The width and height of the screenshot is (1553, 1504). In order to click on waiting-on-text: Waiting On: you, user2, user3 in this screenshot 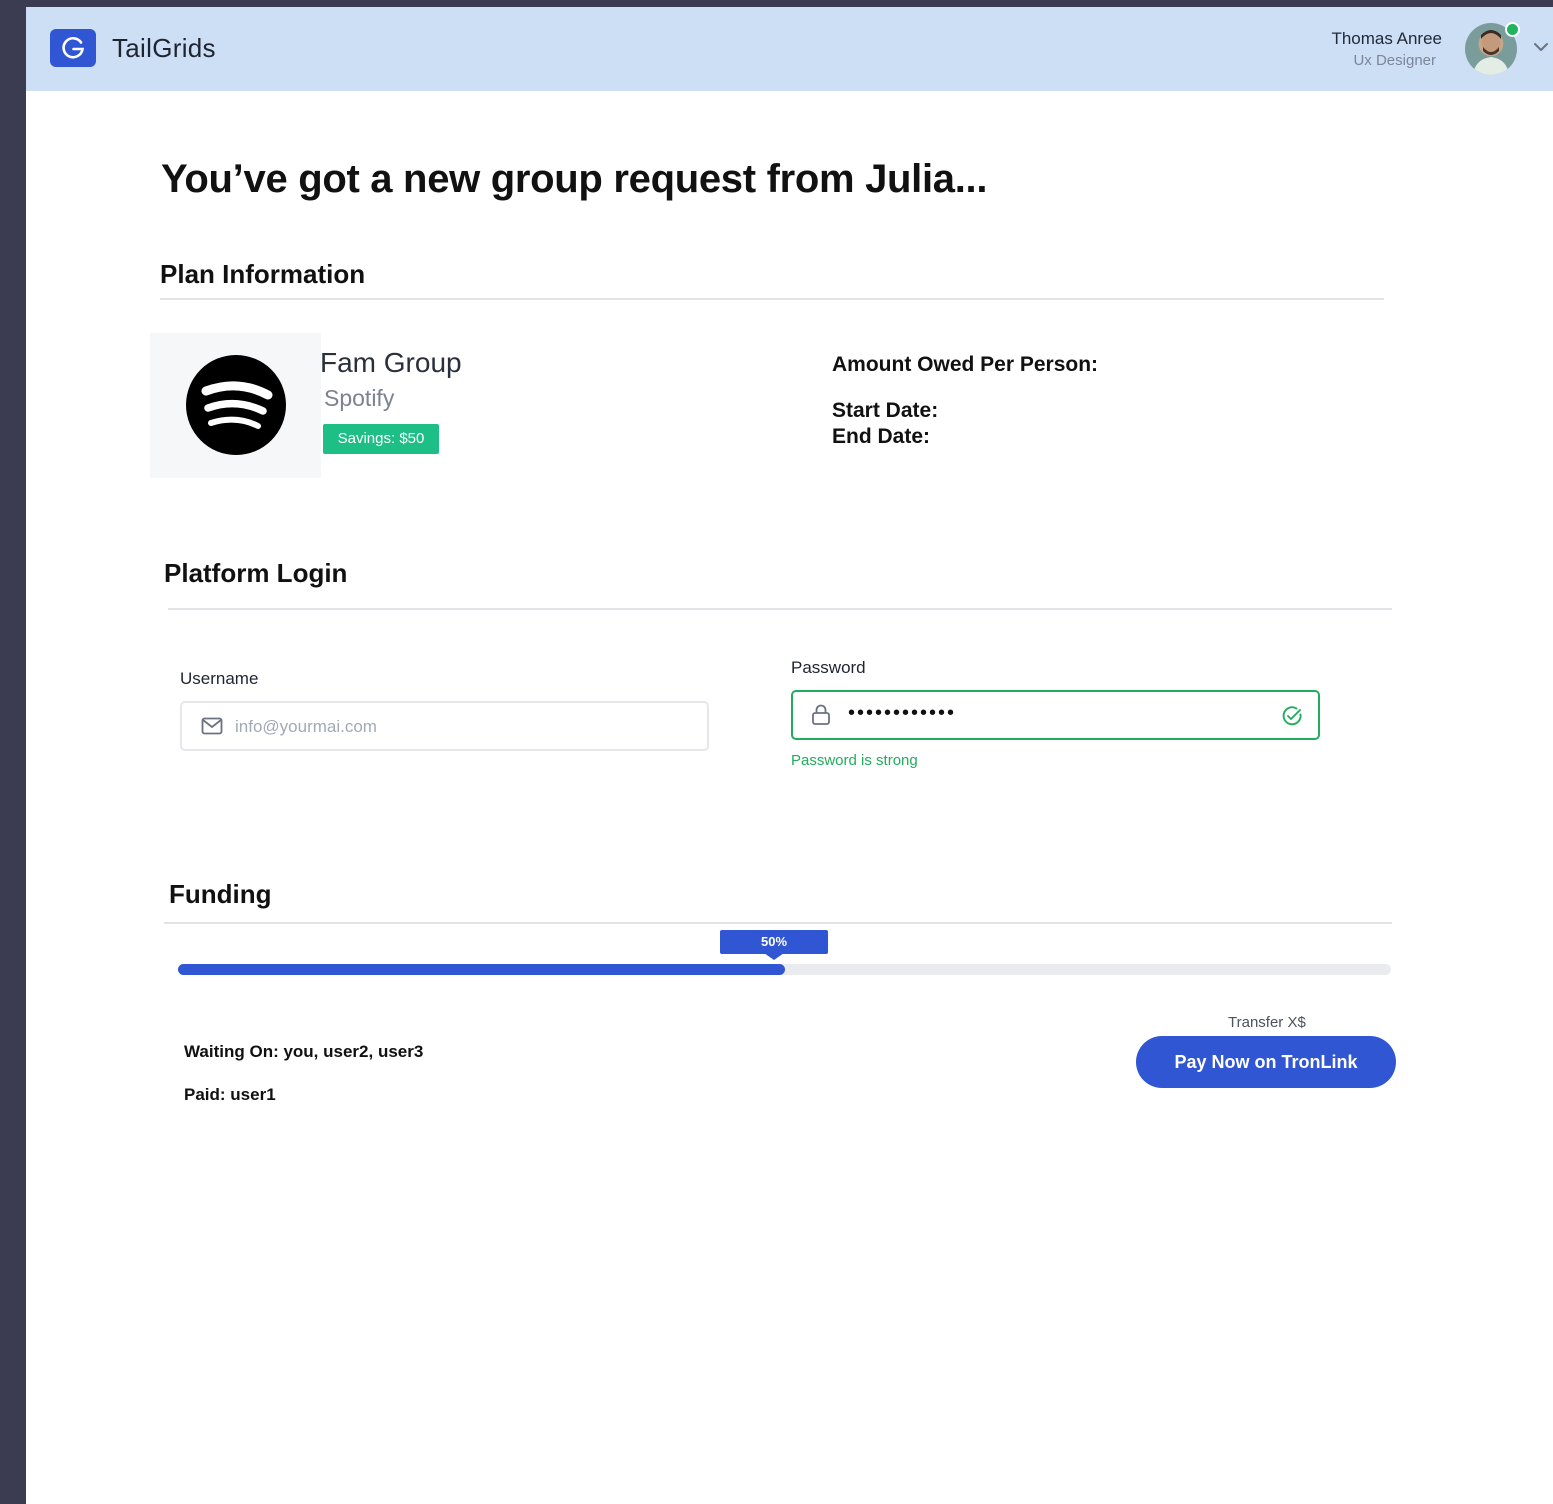, I will do `click(304, 1051)`.